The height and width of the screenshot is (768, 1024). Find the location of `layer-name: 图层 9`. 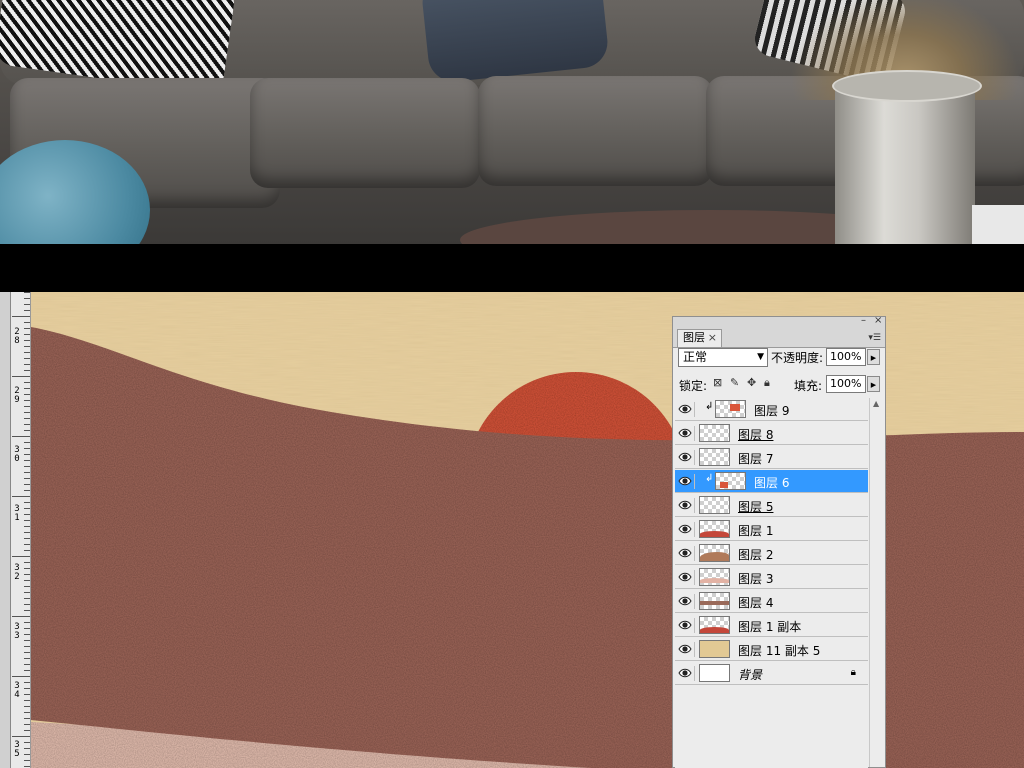

layer-name: 图层 9 is located at coordinates (771, 410).